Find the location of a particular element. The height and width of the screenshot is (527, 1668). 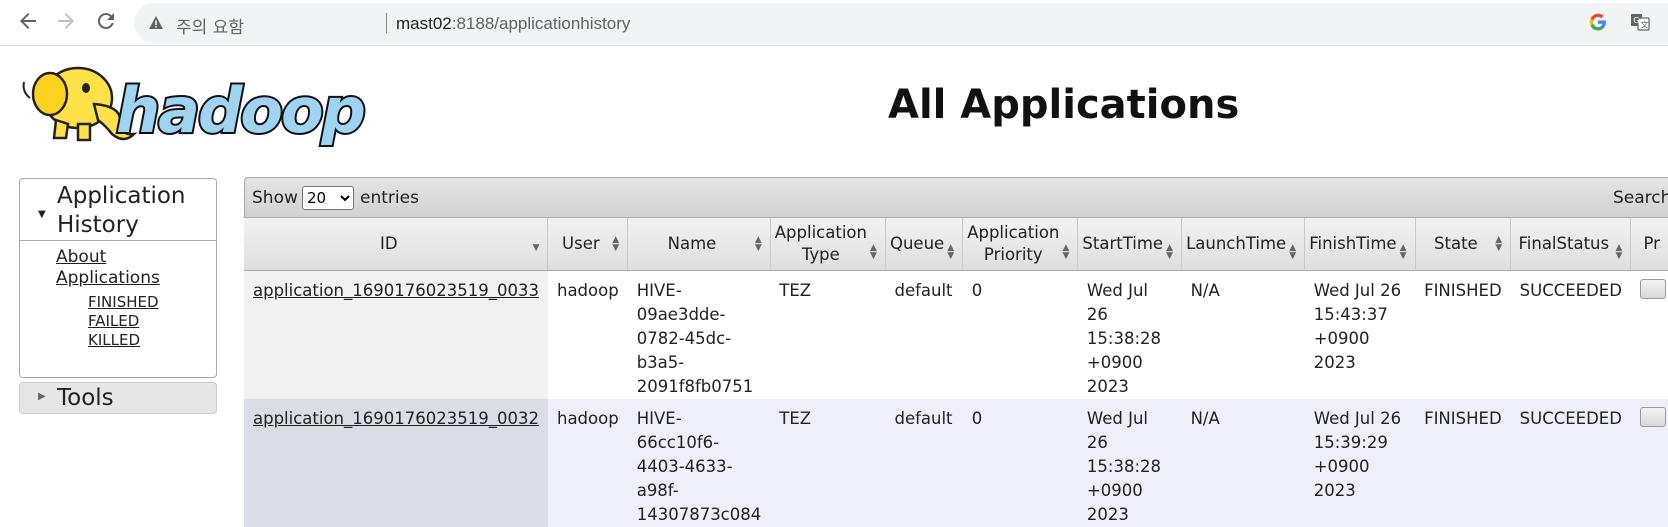

browser-toolbar: 주의 요함 mast02:8188/applicationhistory G 文 is located at coordinates (834, 23).